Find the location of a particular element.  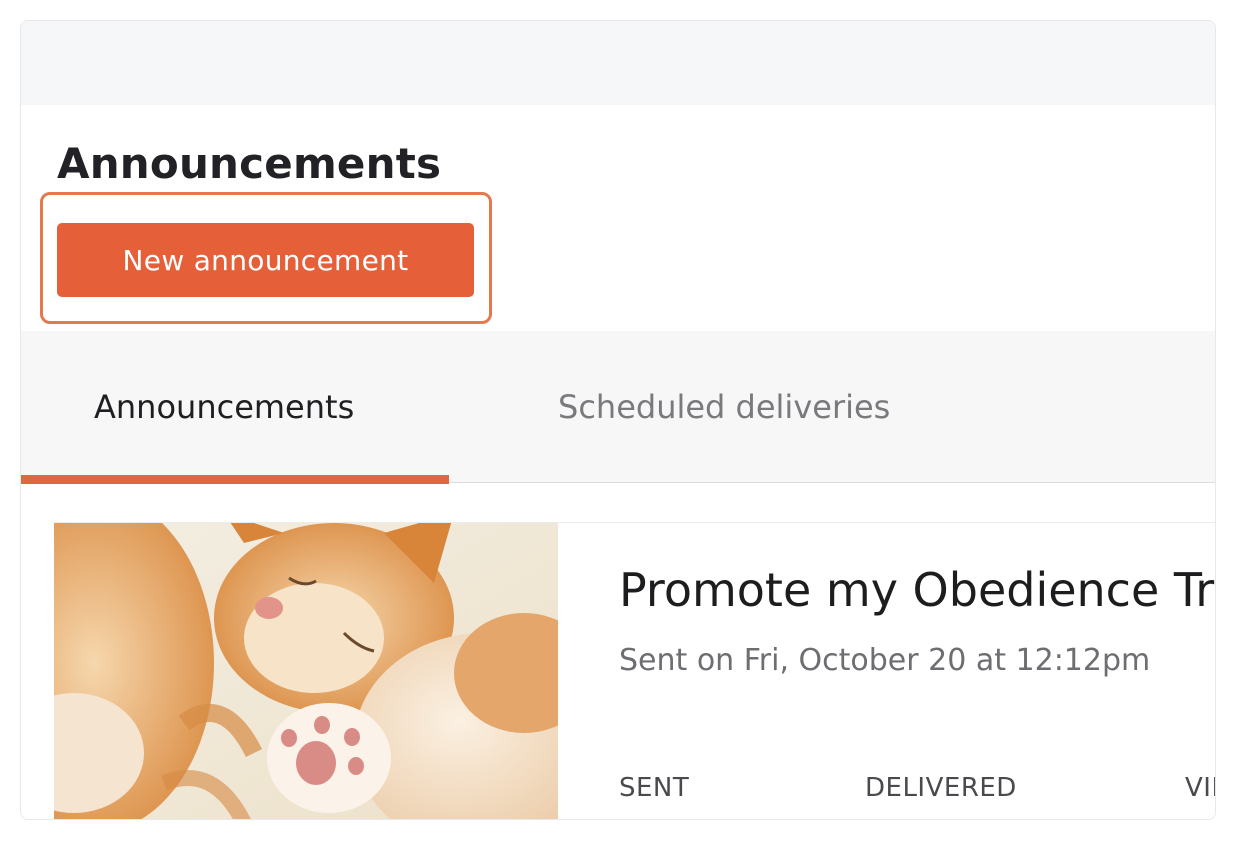

stat-delivered-label: DELIVERED is located at coordinates (941, 788).